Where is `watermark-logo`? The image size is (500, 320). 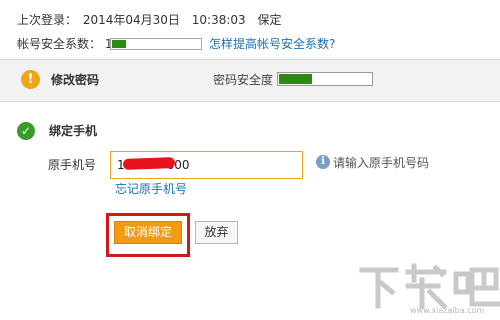
watermark-logo is located at coordinates (429, 286).